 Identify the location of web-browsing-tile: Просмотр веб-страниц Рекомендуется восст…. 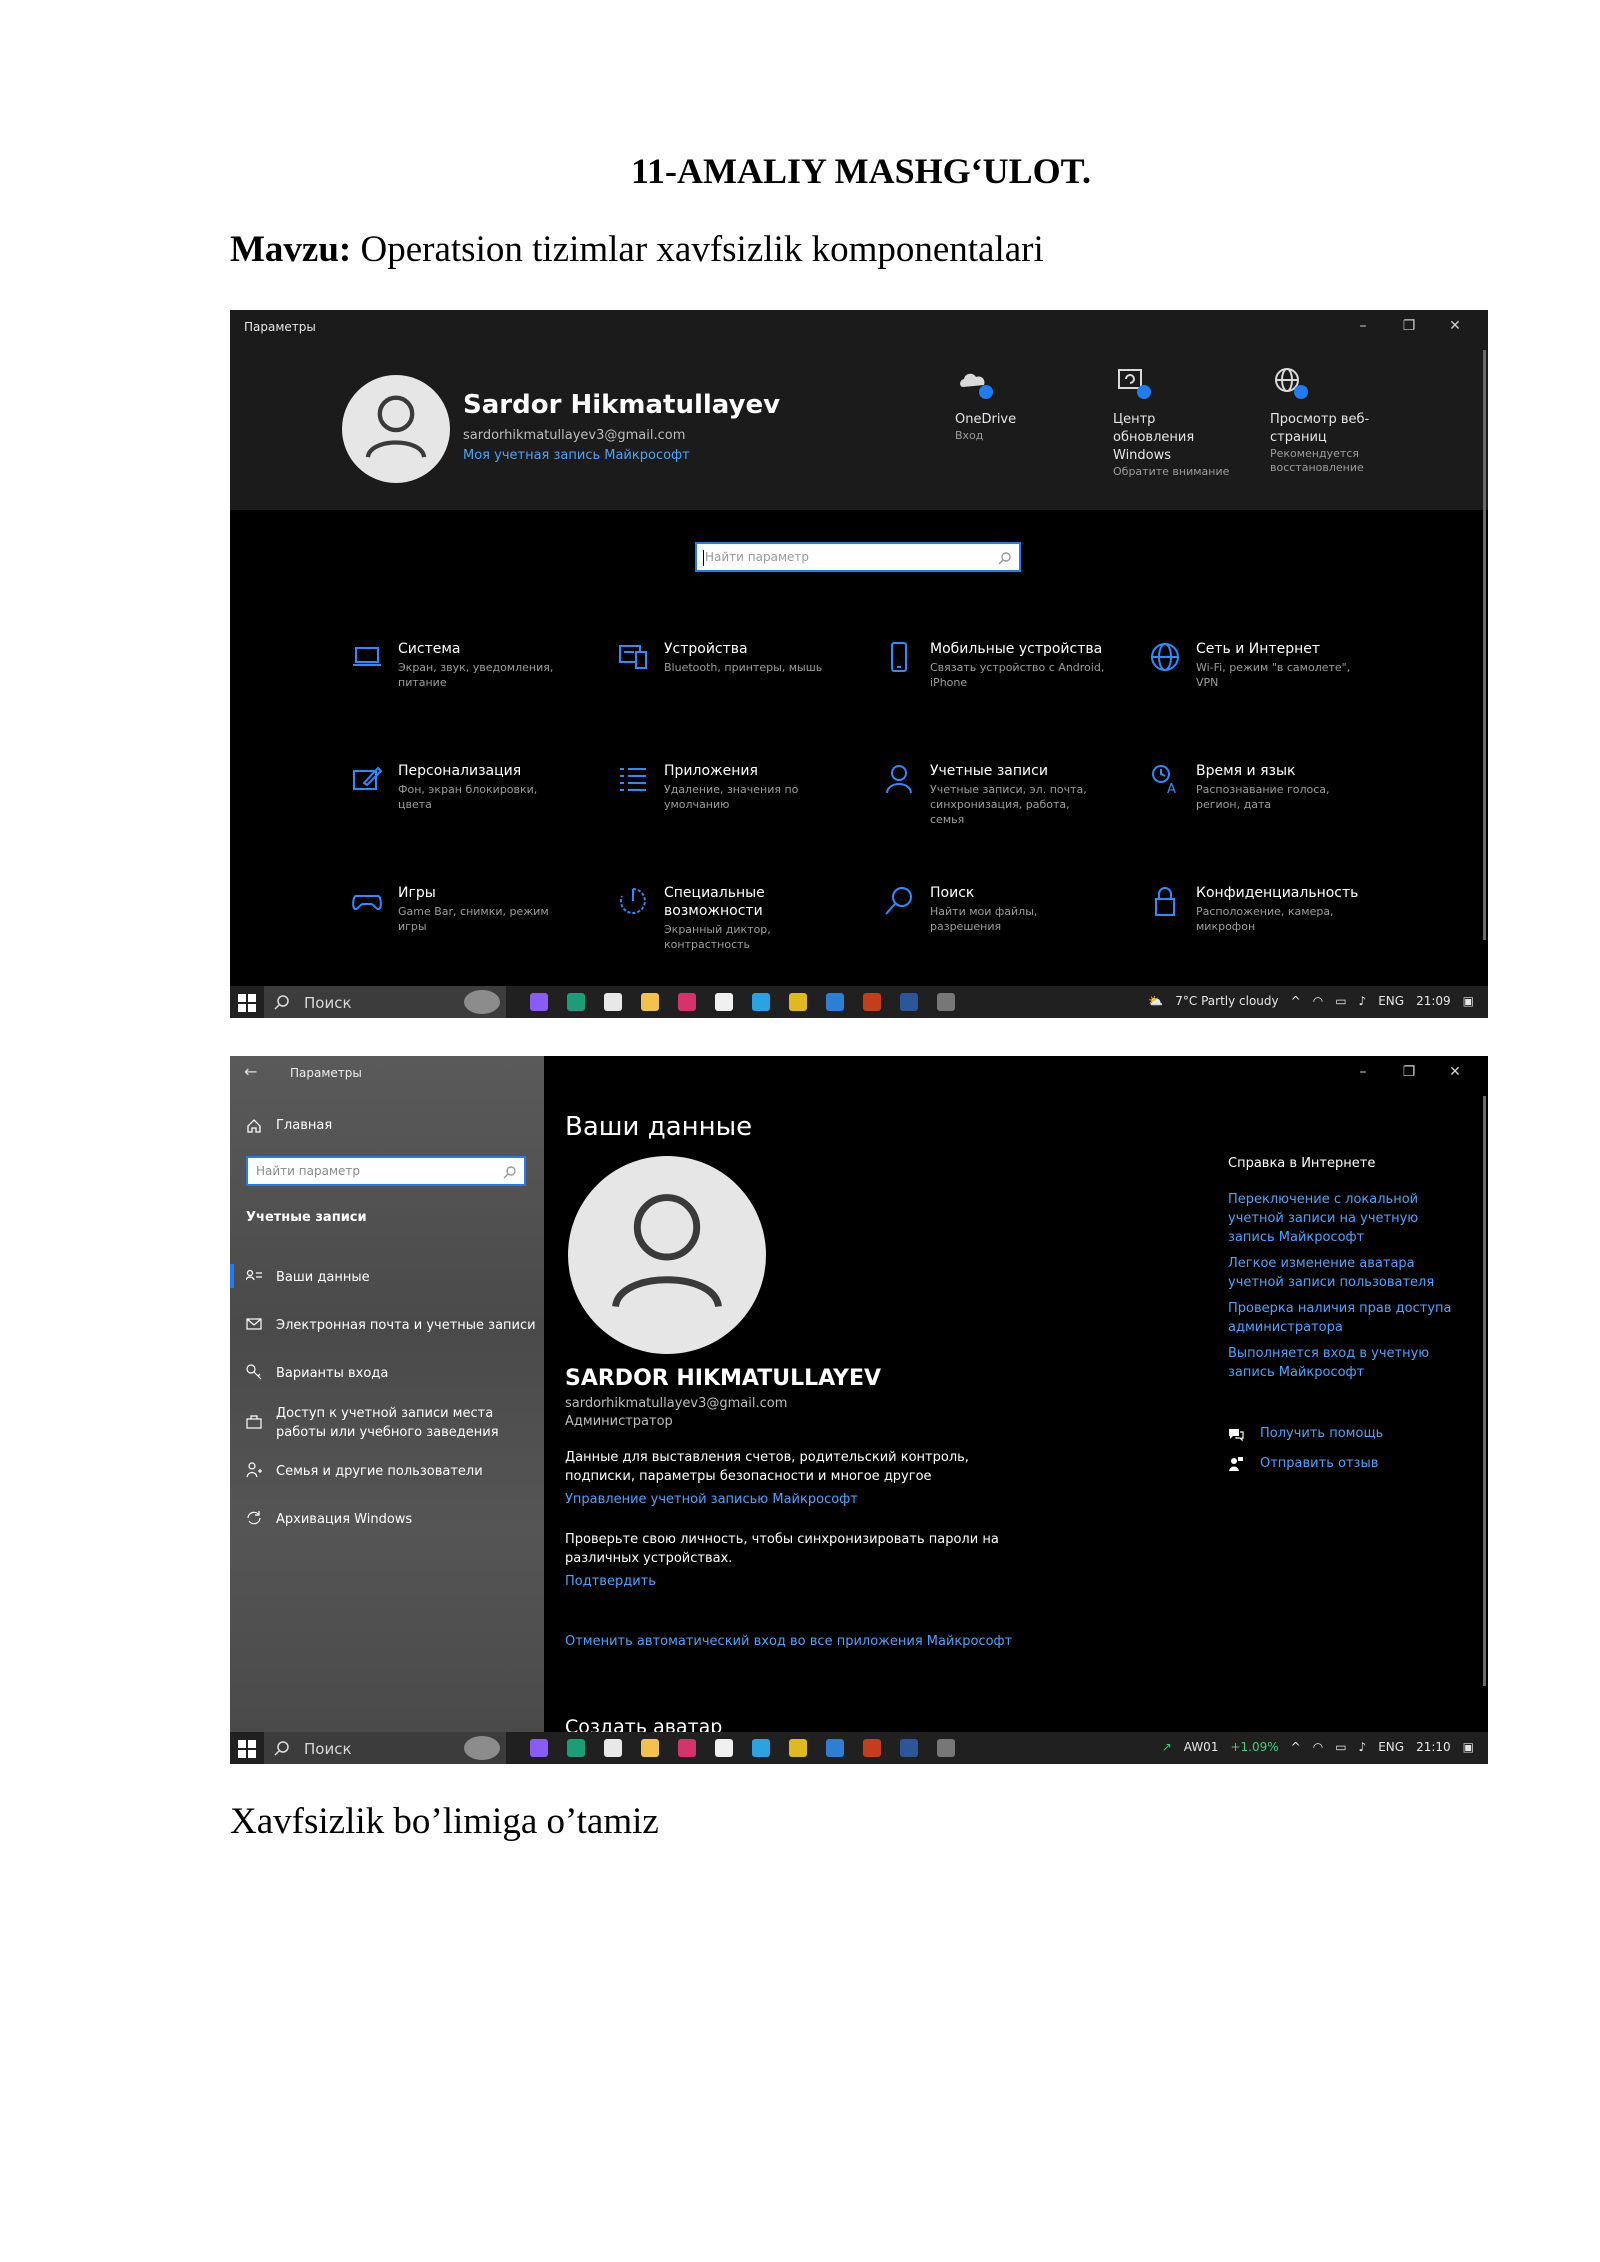
(1330, 420).